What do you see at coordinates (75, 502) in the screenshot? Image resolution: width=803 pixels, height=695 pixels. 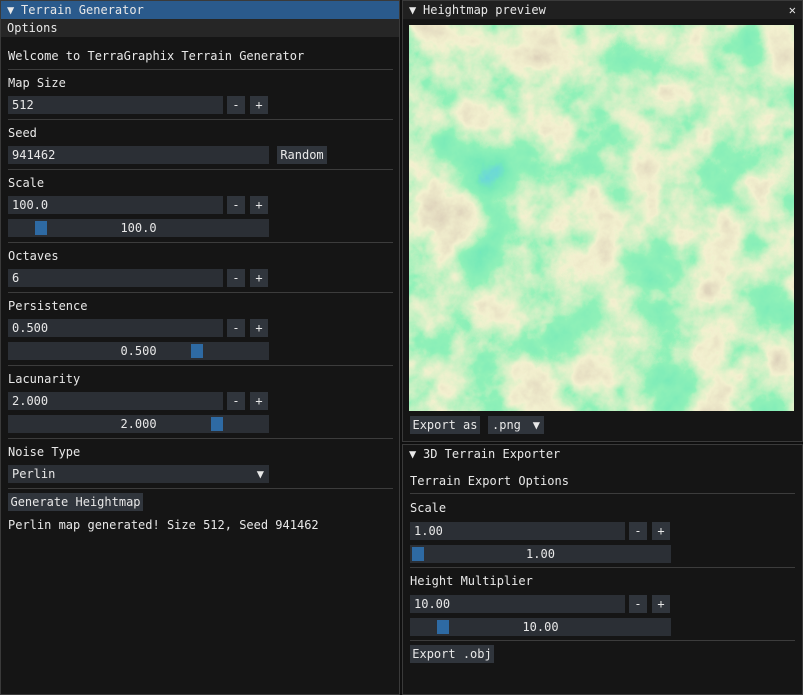 I see `generate-heightmap-button: Generate Heightmap` at bounding box center [75, 502].